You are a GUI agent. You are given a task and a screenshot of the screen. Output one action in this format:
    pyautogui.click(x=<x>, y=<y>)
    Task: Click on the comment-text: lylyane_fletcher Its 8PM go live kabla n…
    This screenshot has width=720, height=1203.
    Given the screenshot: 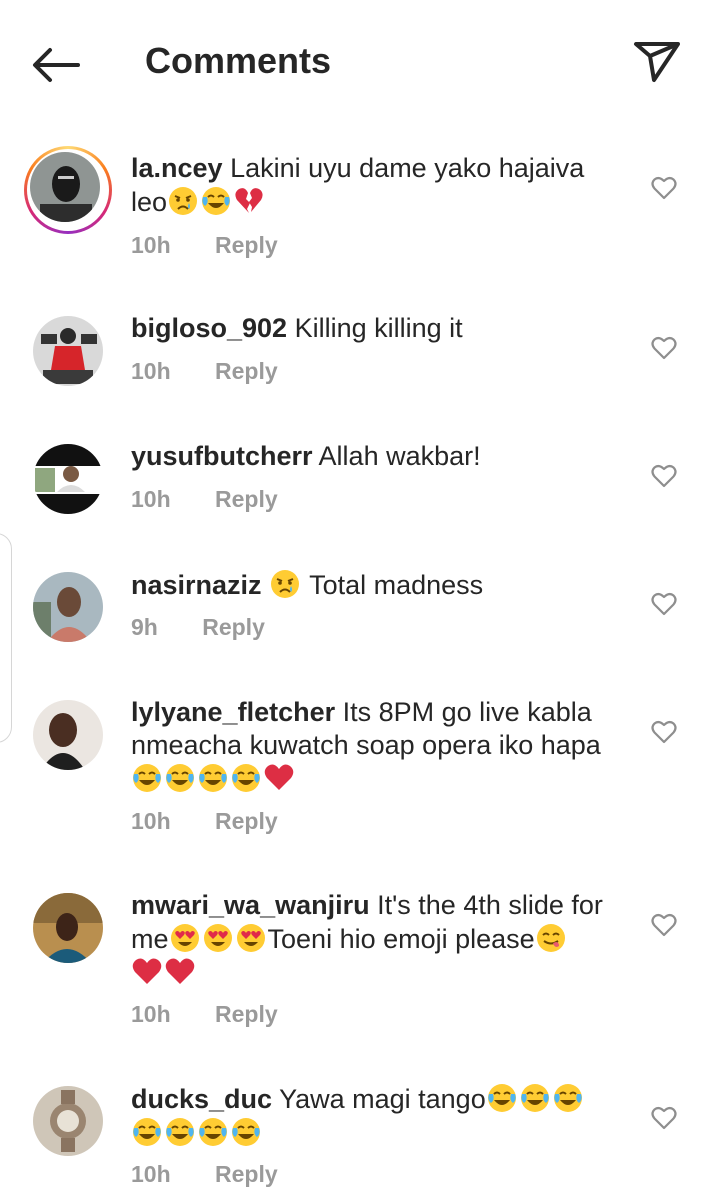 What is the action you would take?
    pyautogui.click(x=381, y=746)
    